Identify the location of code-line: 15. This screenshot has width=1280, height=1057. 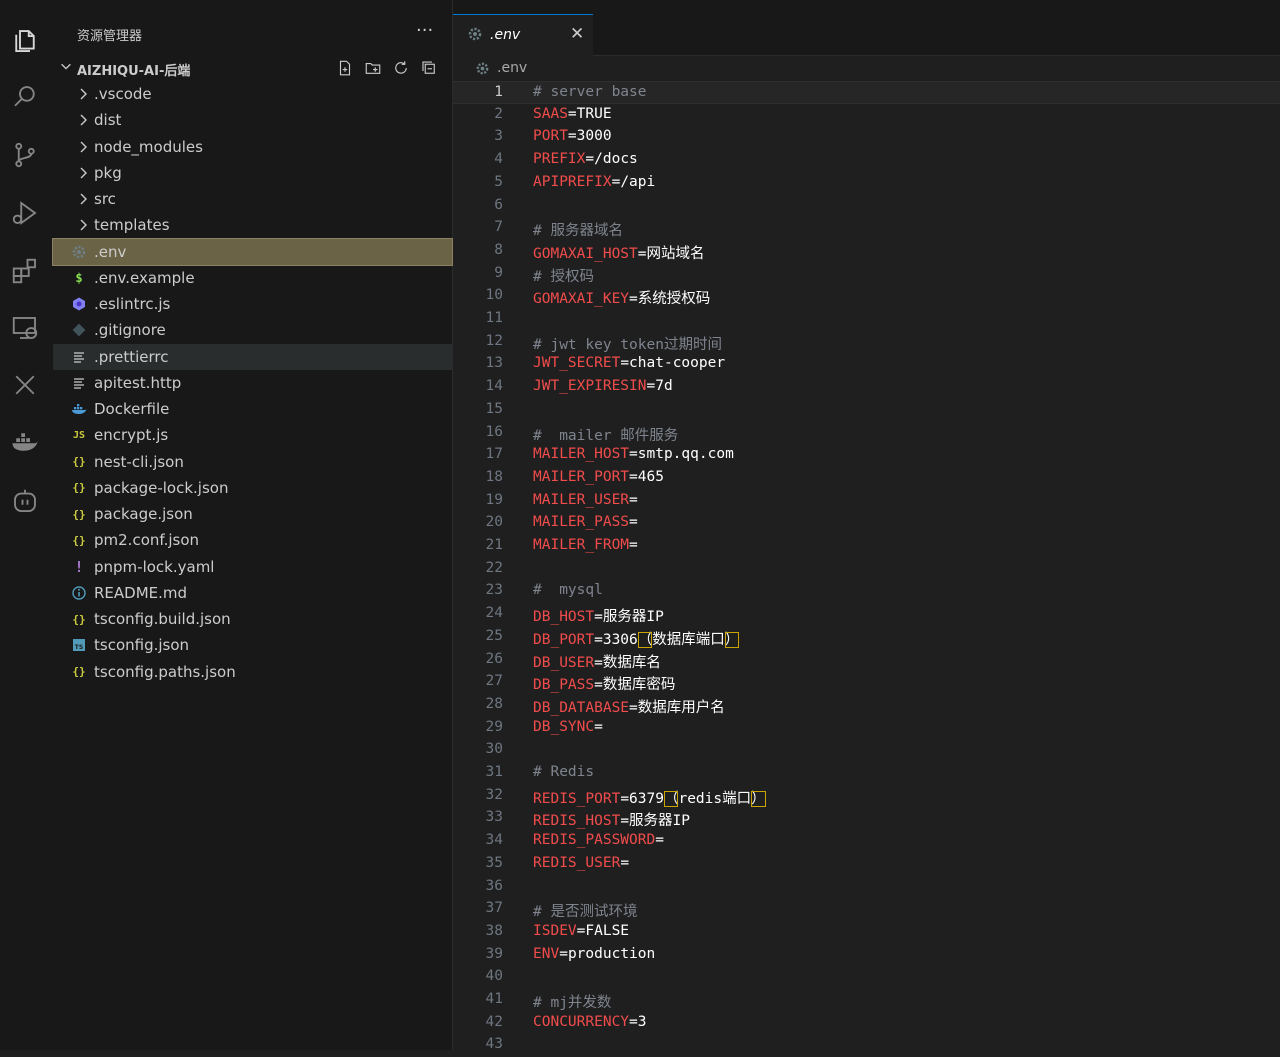
(866, 410).